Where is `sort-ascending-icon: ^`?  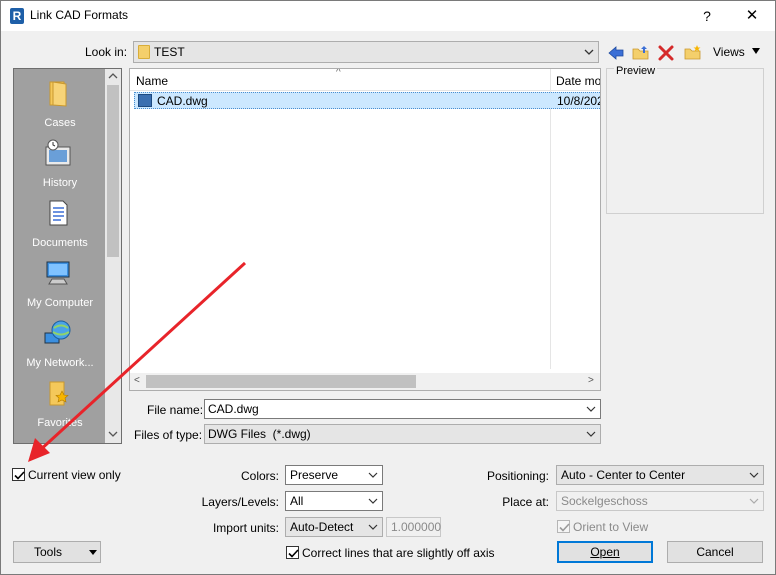 sort-ascending-icon: ^ is located at coordinates (338, 73).